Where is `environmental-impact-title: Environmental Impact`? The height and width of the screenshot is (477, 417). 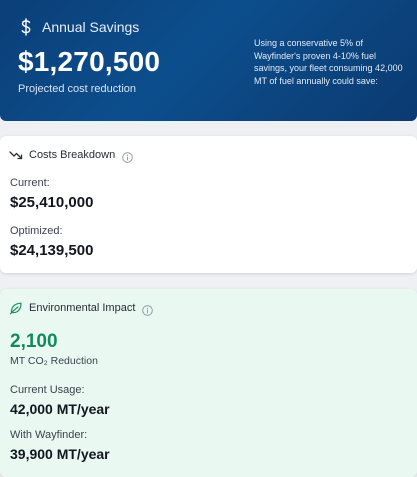
environmental-impact-title: Environmental Impact is located at coordinates (82, 308).